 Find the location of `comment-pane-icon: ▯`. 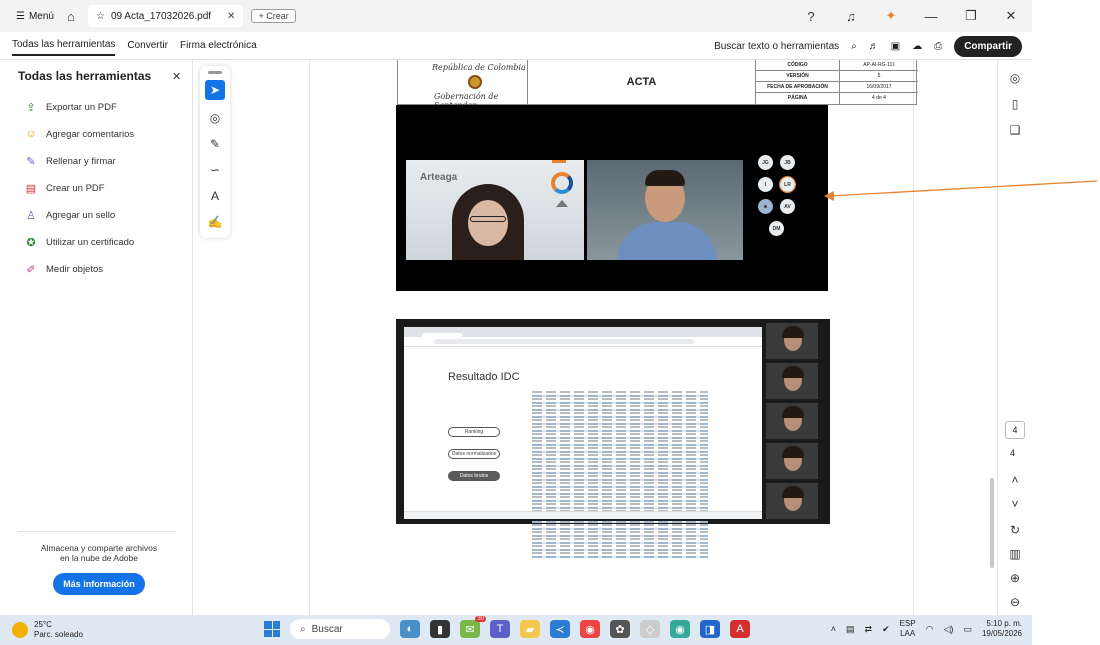

comment-pane-icon: ▯ is located at coordinates (1015, 104).